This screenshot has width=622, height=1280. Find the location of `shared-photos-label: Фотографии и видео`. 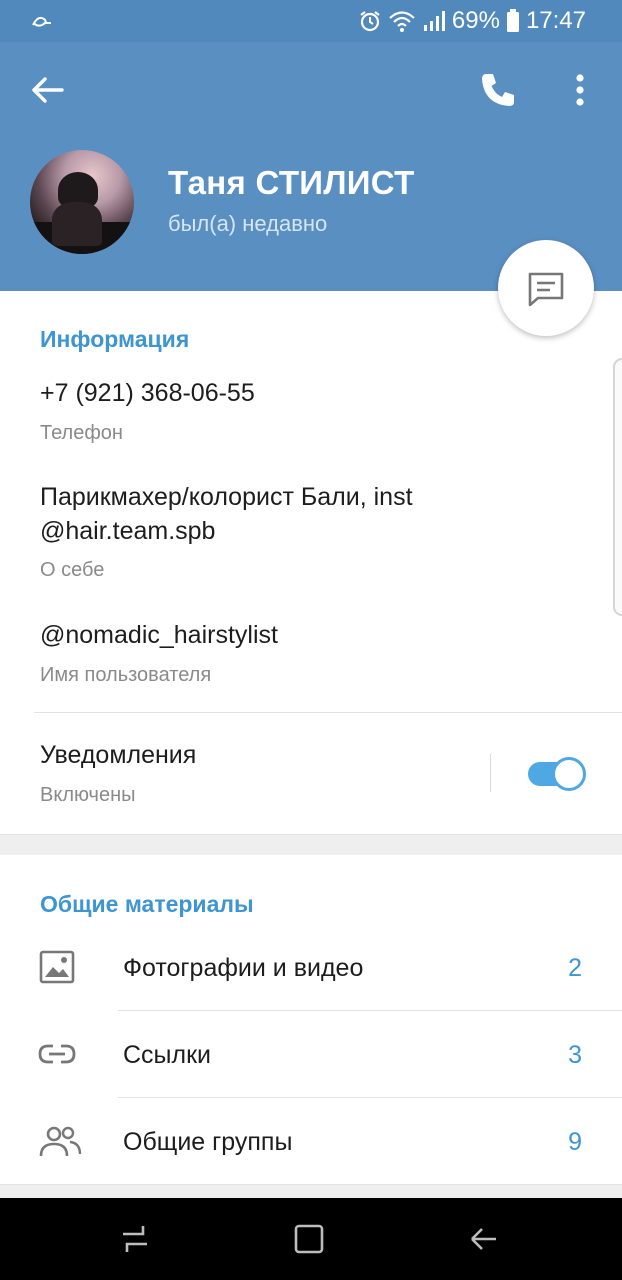

shared-photos-label: Фотографии и видео is located at coordinates (243, 968).